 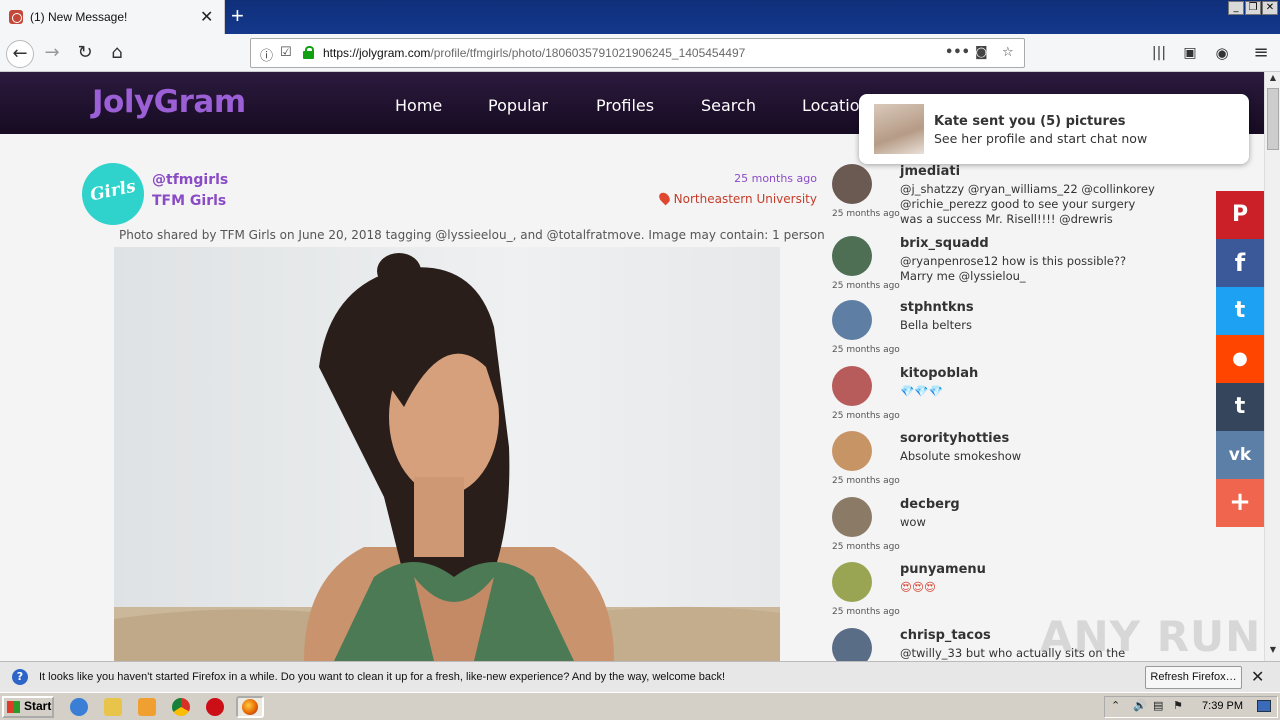 What do you see at coordinates (1240, 215) in the screenshot?
I see `share-pinterest-button: P` at bounding box center [1240, 215].